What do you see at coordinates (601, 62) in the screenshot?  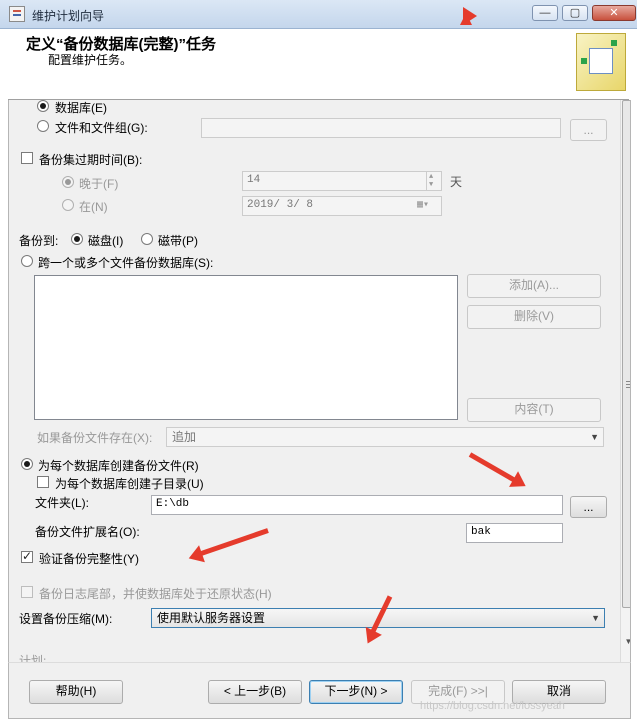 I see `wizard-banner-icon` at bounding box center [601, 62].